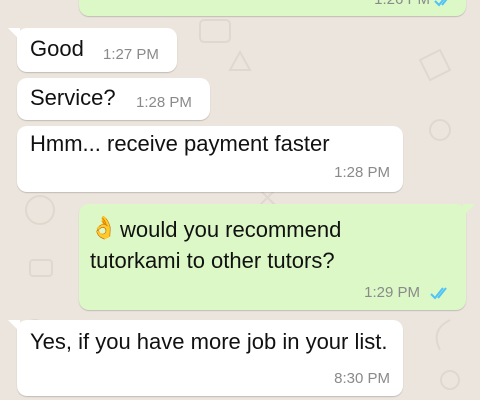 The width and height of the screenshot is (480, 400). What do you see at coordinates (57, 48) in the screenshot?
I see `message-text: Good` at bounding box center [57, 48].